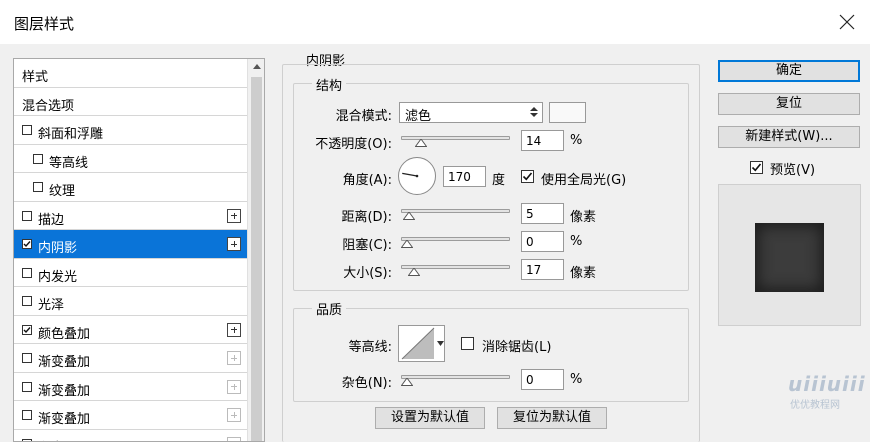 The width and height of the screenshot is (870, 442). What do you see at coordinates (542, 269) in the screenshot?
I see `size-input: 17` at bounding box center [542, 269].